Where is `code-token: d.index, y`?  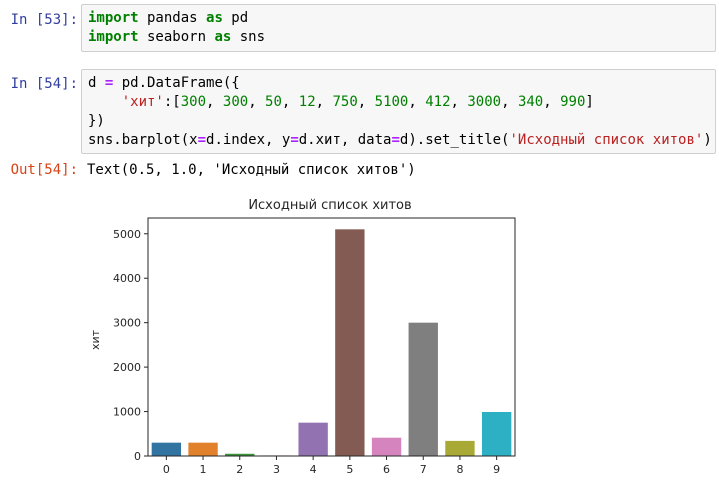 code-token: d.index, y is located at coordinates (248, 140).